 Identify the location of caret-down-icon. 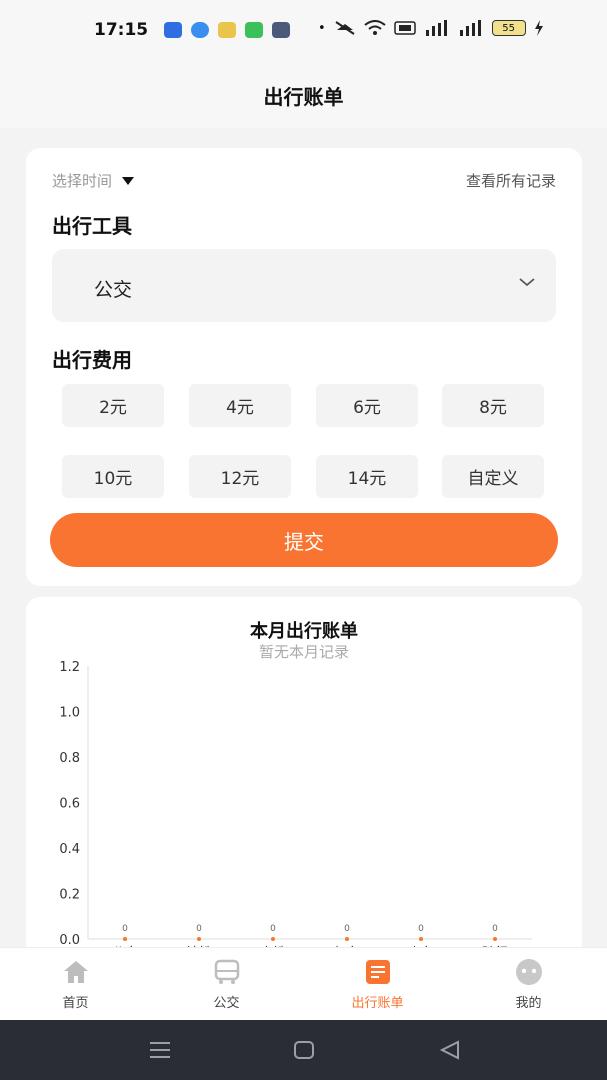
(128, 180).